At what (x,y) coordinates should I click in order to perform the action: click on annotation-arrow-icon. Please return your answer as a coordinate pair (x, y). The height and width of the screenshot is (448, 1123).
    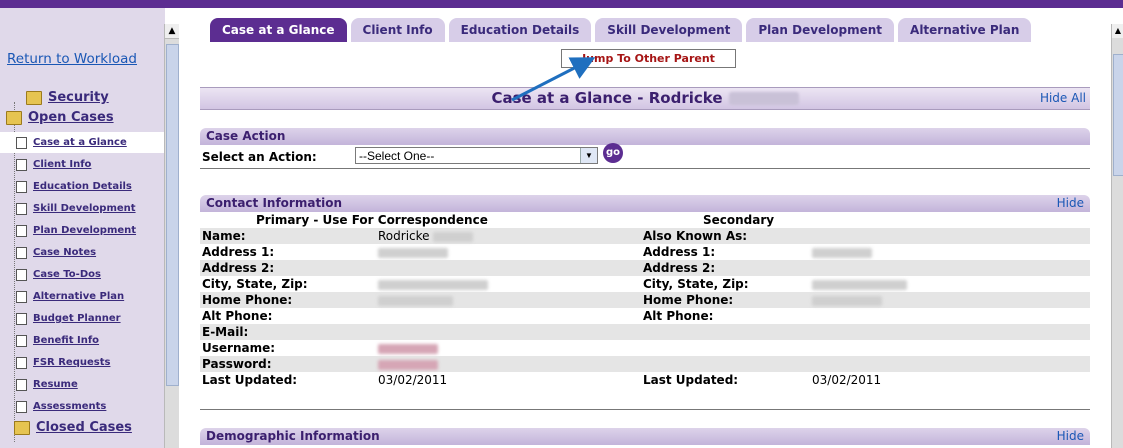
    Looking at the image, I should click on (553, 79).